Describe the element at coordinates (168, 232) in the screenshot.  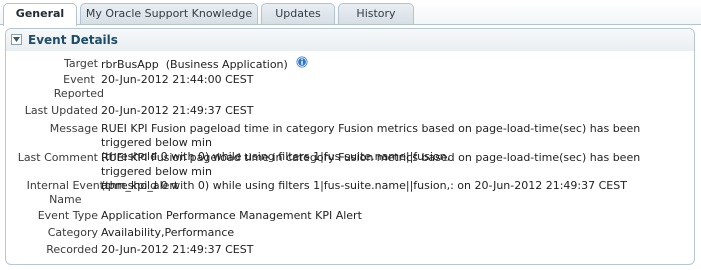
I see `field-value: Availability,Performance` at that location.